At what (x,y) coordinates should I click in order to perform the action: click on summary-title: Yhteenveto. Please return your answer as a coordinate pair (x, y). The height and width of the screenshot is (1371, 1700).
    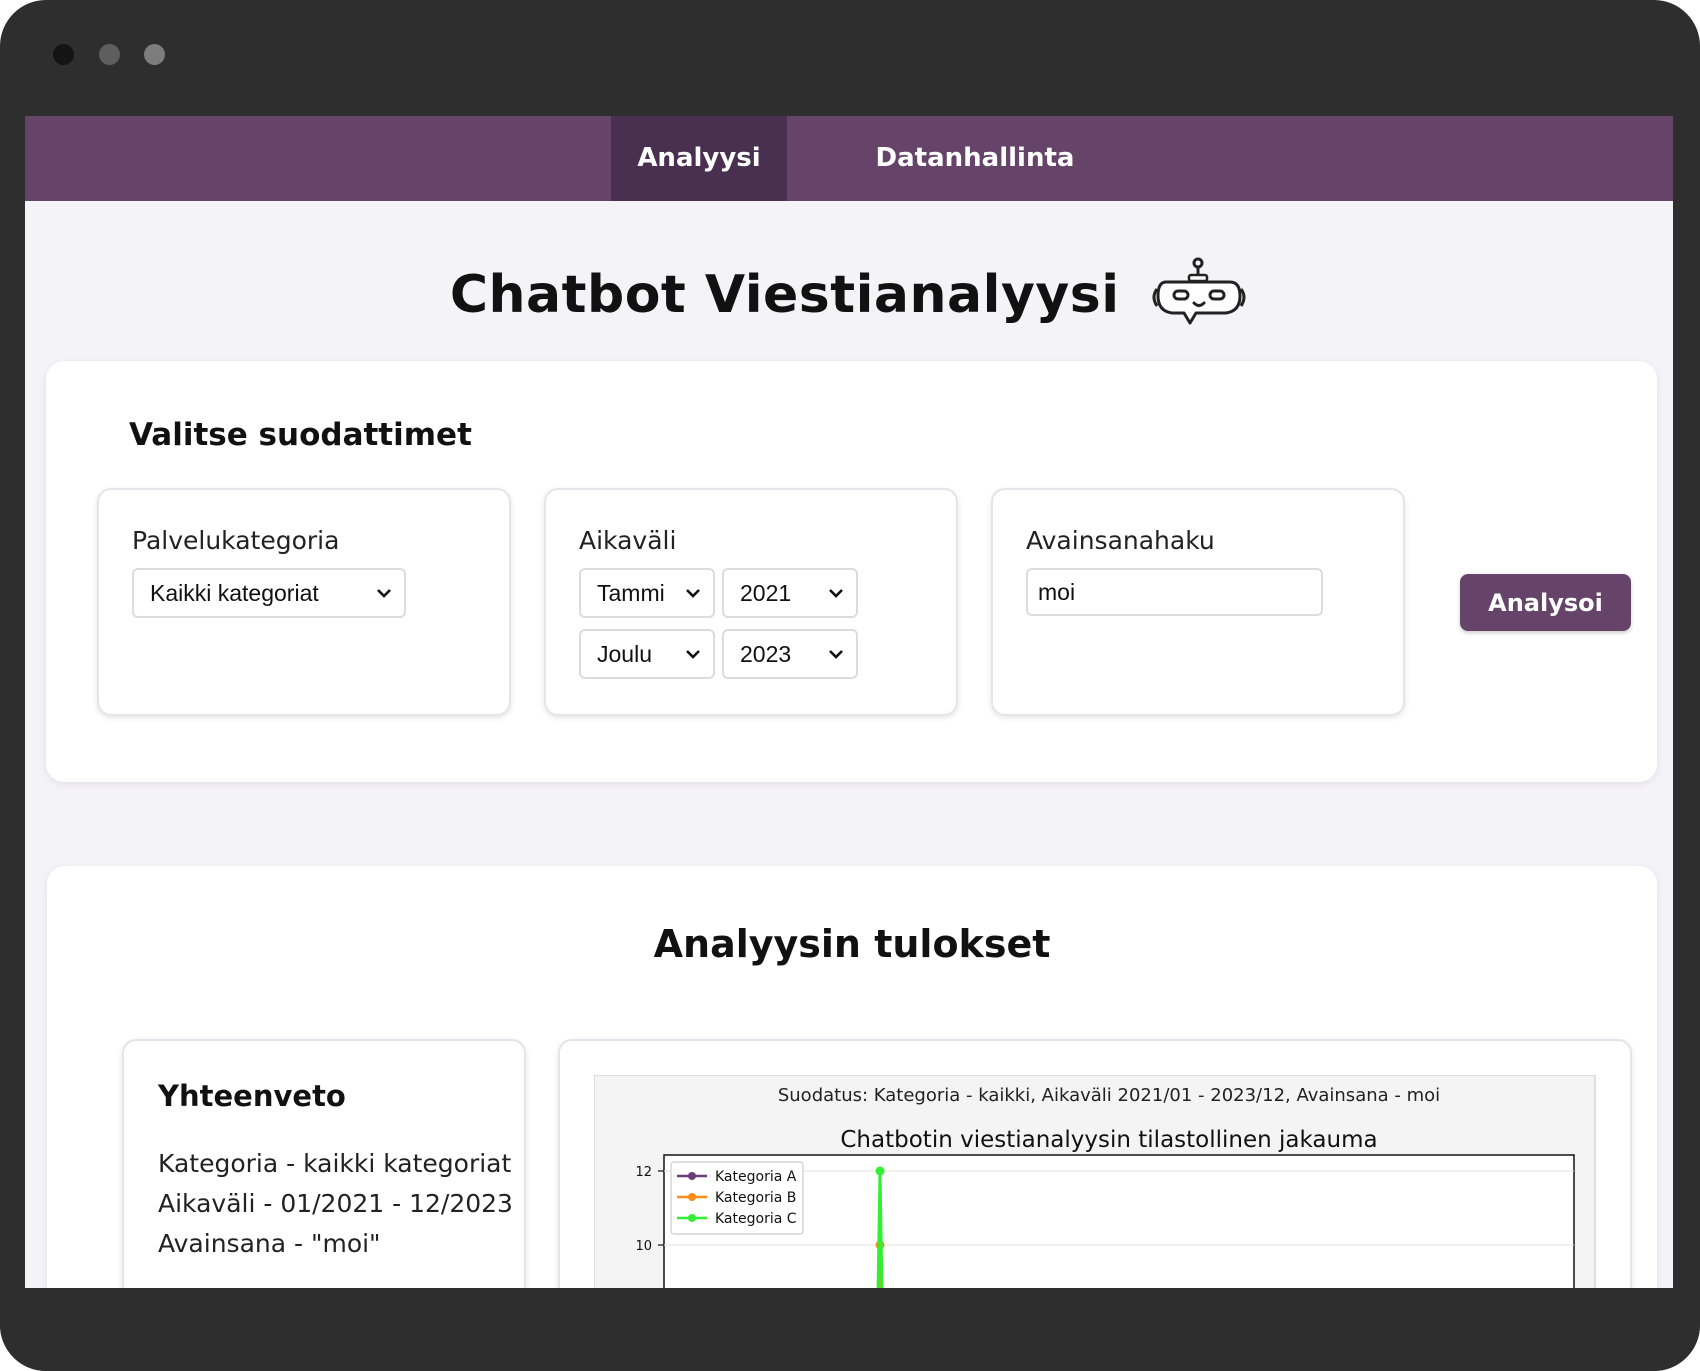
    Looking at the image, I should click on (252, 1096).